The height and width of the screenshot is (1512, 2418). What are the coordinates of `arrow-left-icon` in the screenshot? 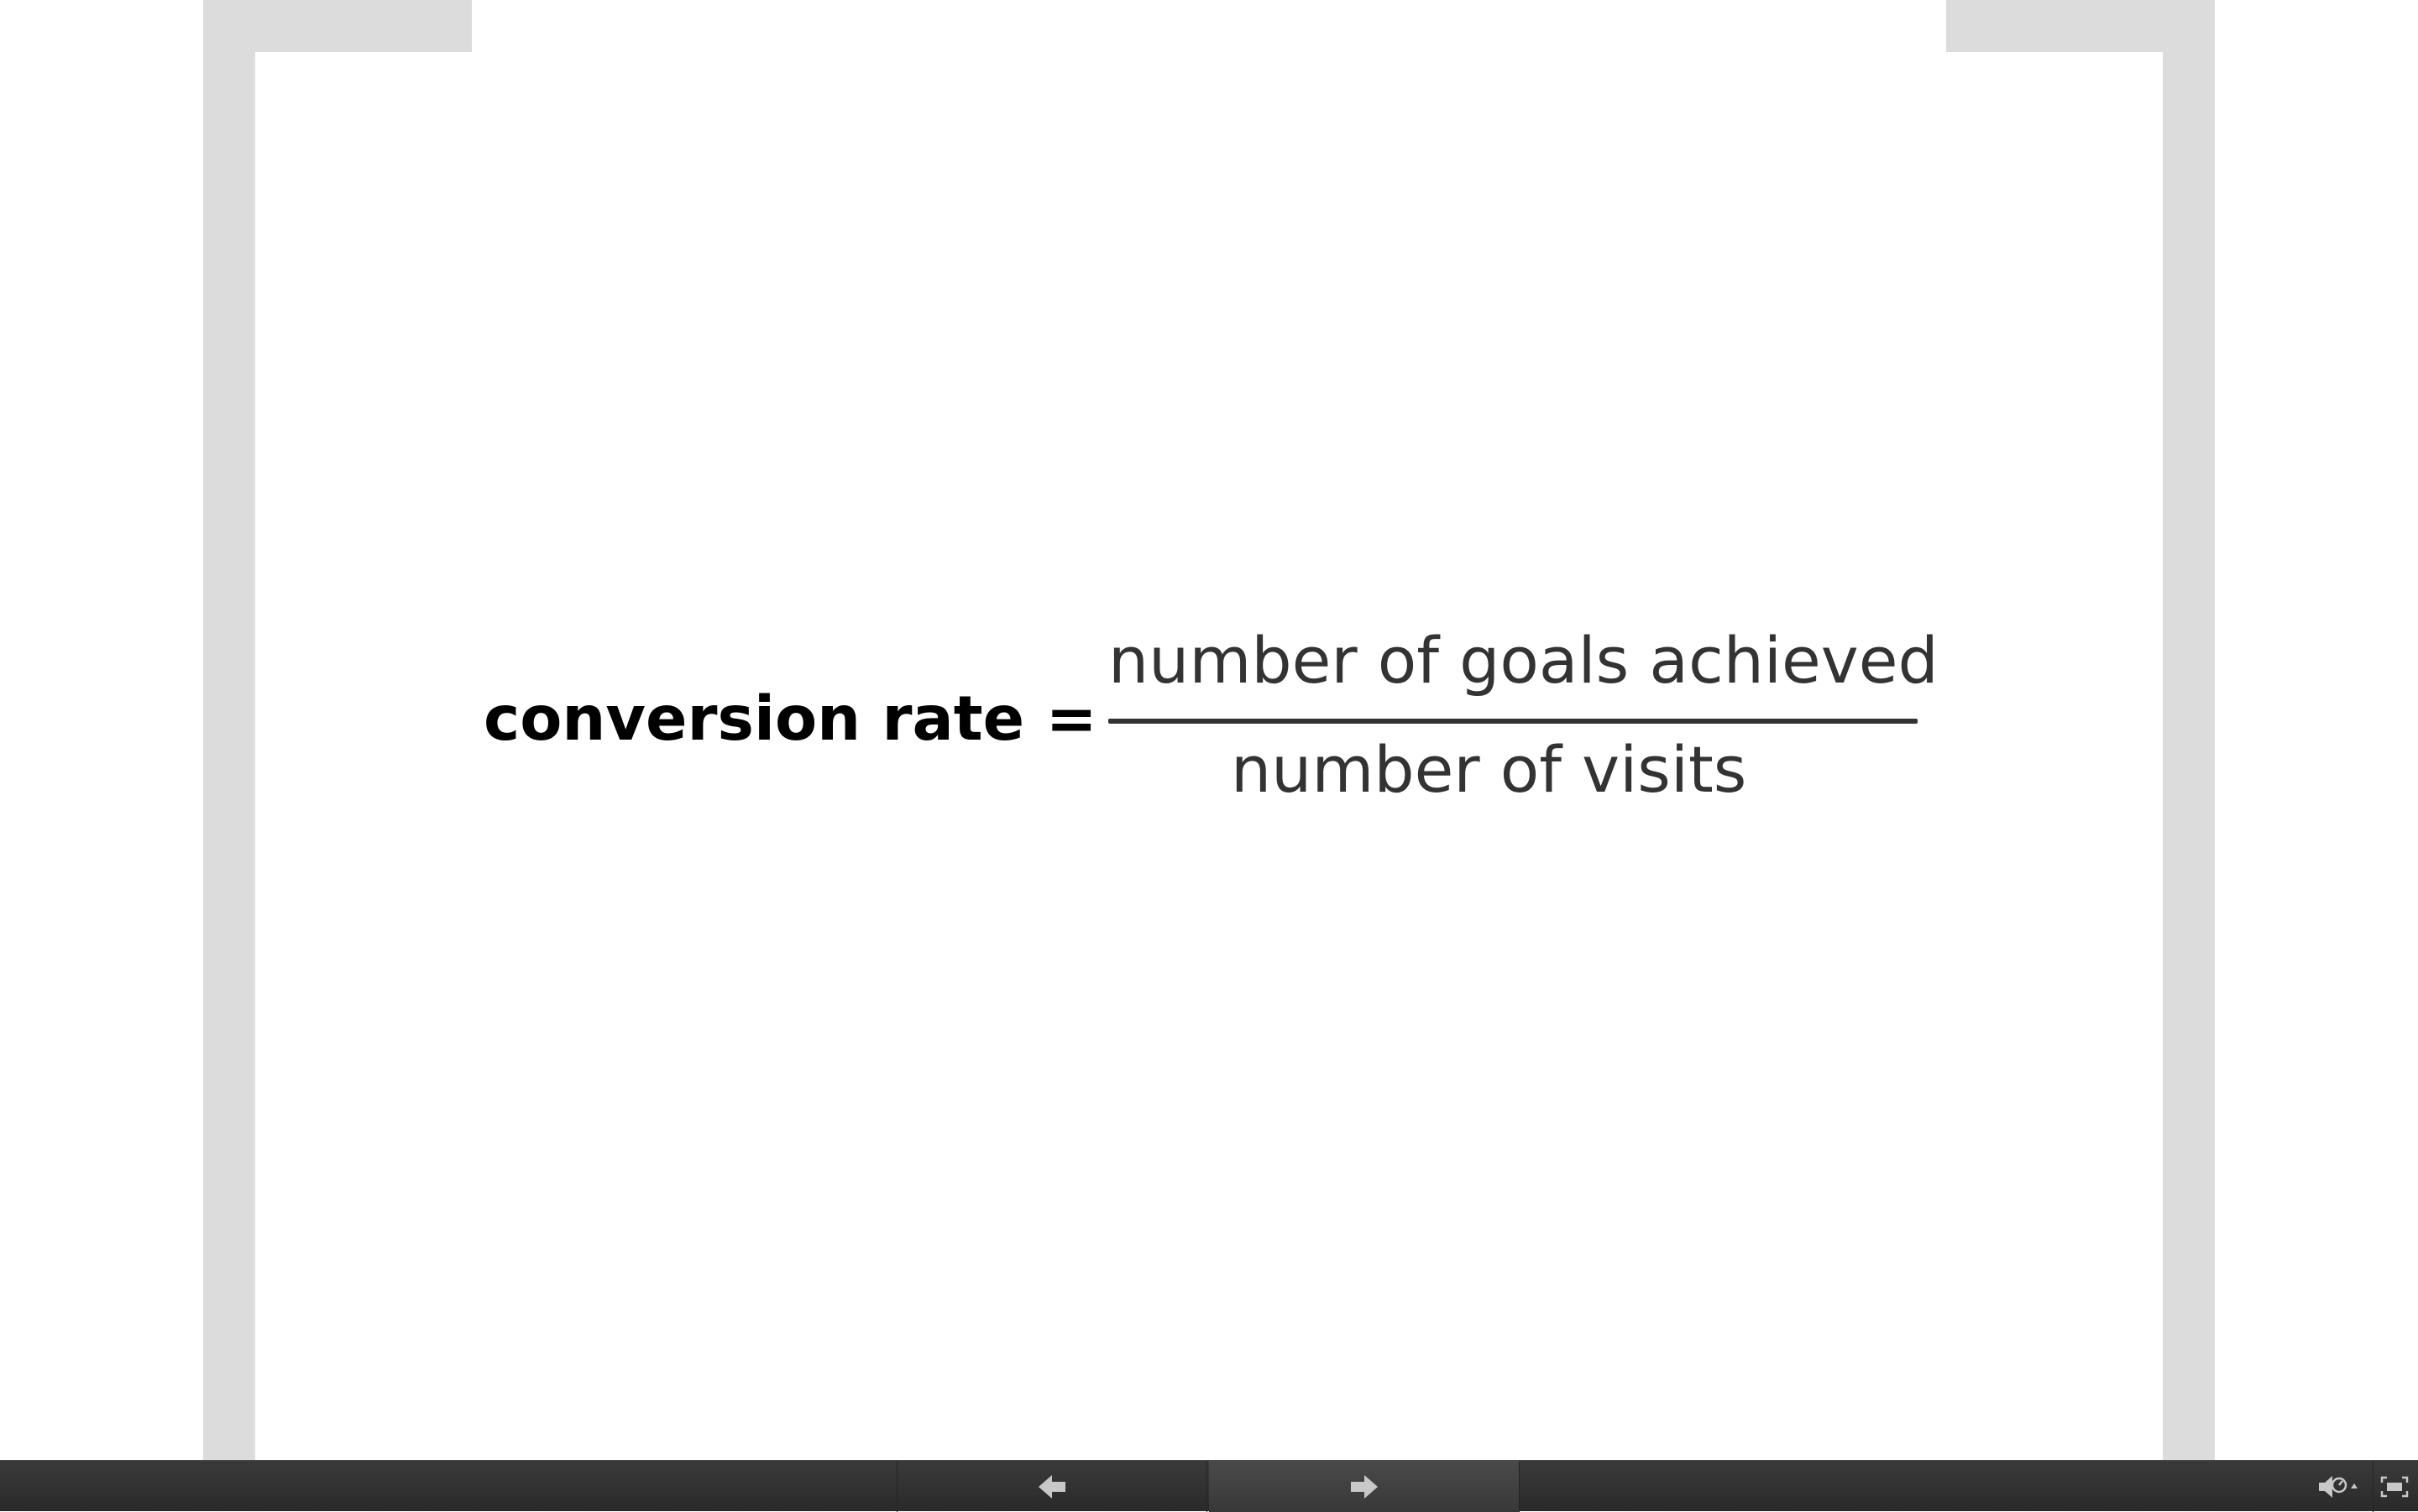 It's located at (1052, 1486).